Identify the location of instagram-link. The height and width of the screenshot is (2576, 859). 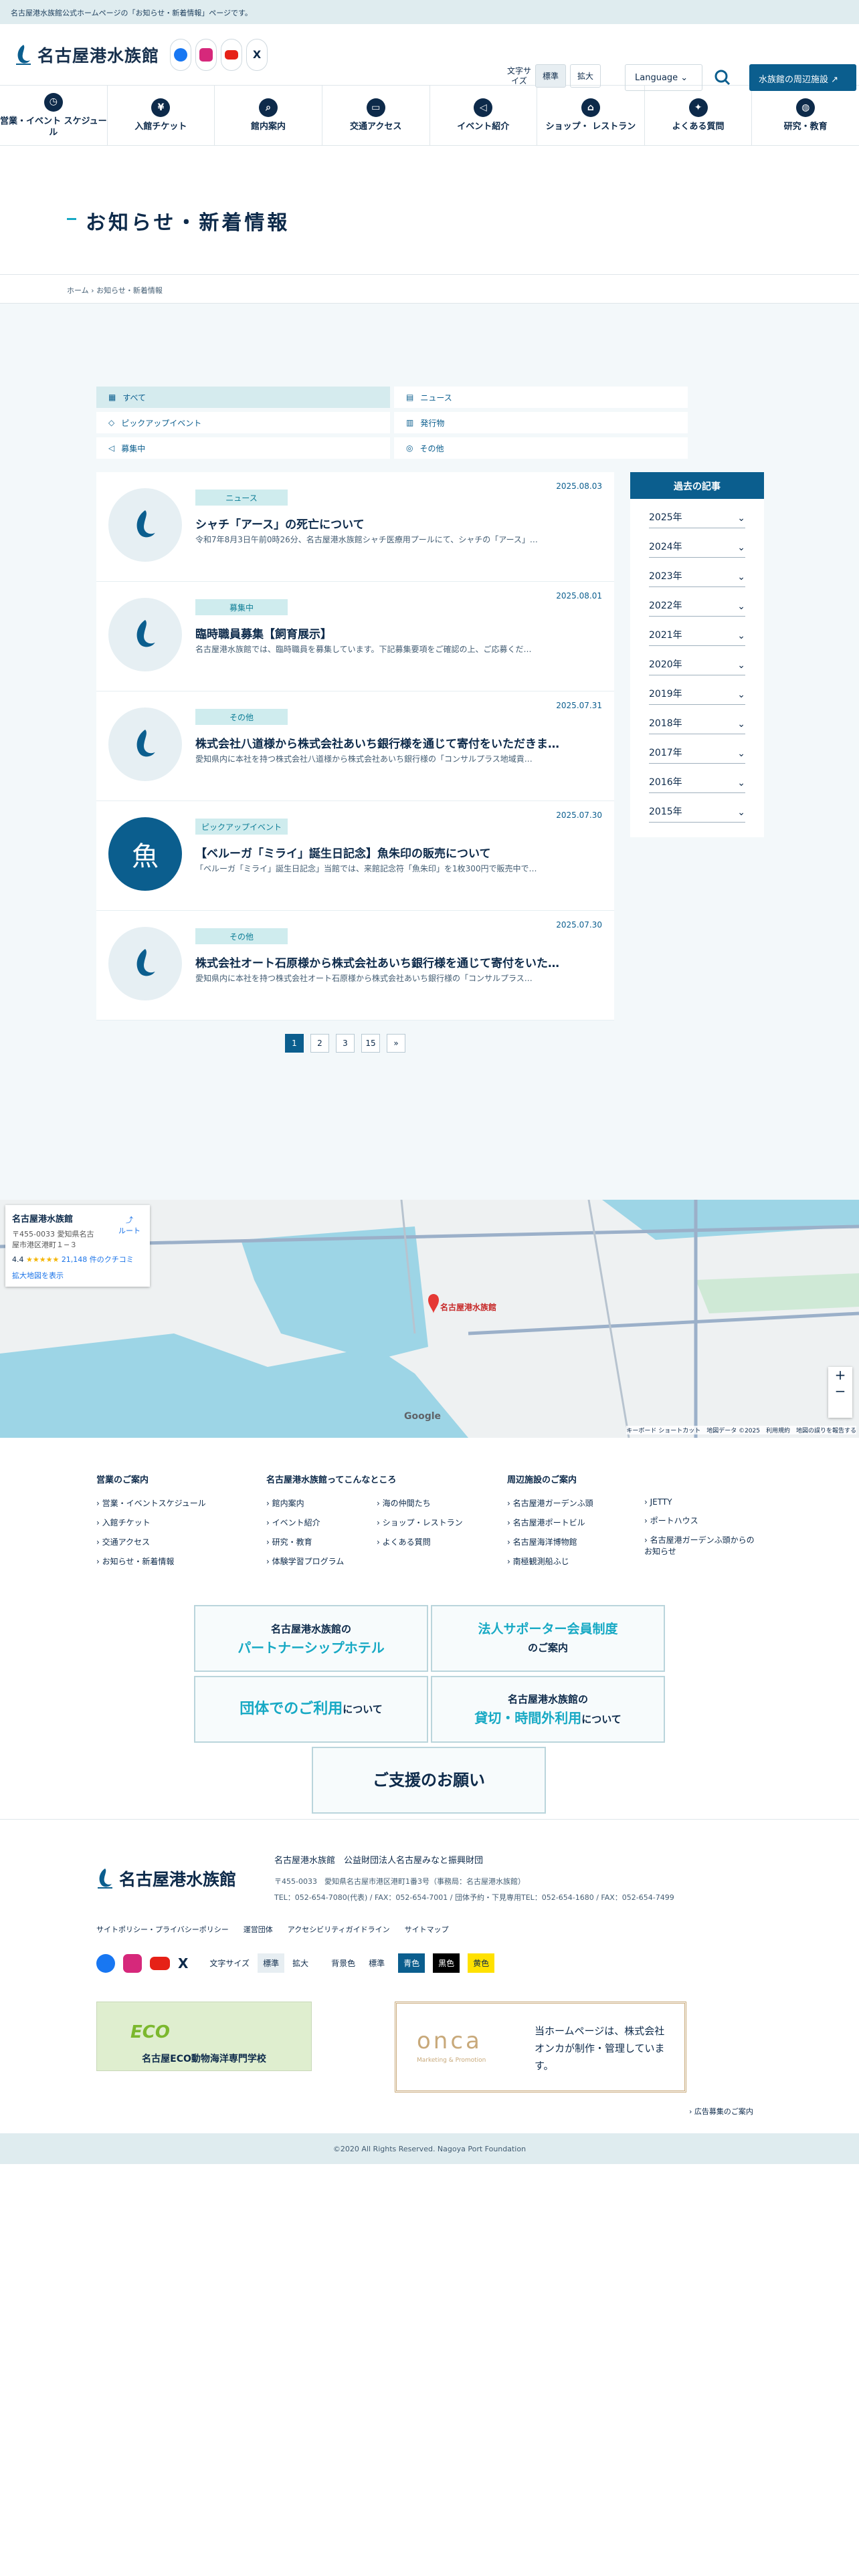
(206, 54).